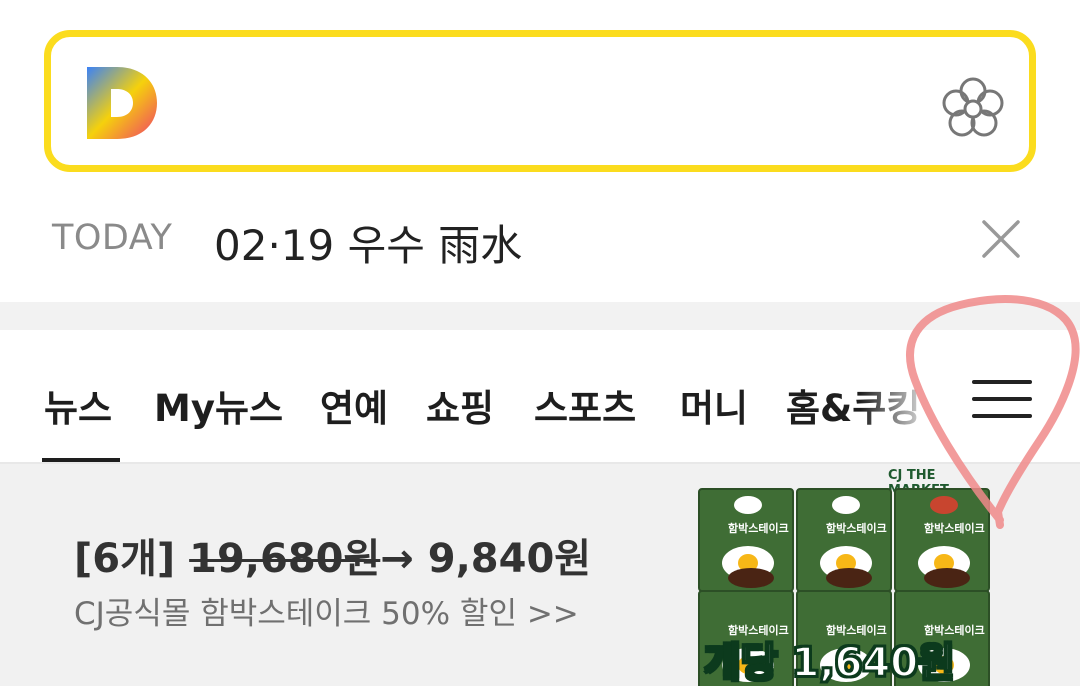 The image size is (1080, 686). What do you see at coordinates (354, 405) in the screenshot?
I see `tab-entertainment: 연예` at bounding box center [354, 405].